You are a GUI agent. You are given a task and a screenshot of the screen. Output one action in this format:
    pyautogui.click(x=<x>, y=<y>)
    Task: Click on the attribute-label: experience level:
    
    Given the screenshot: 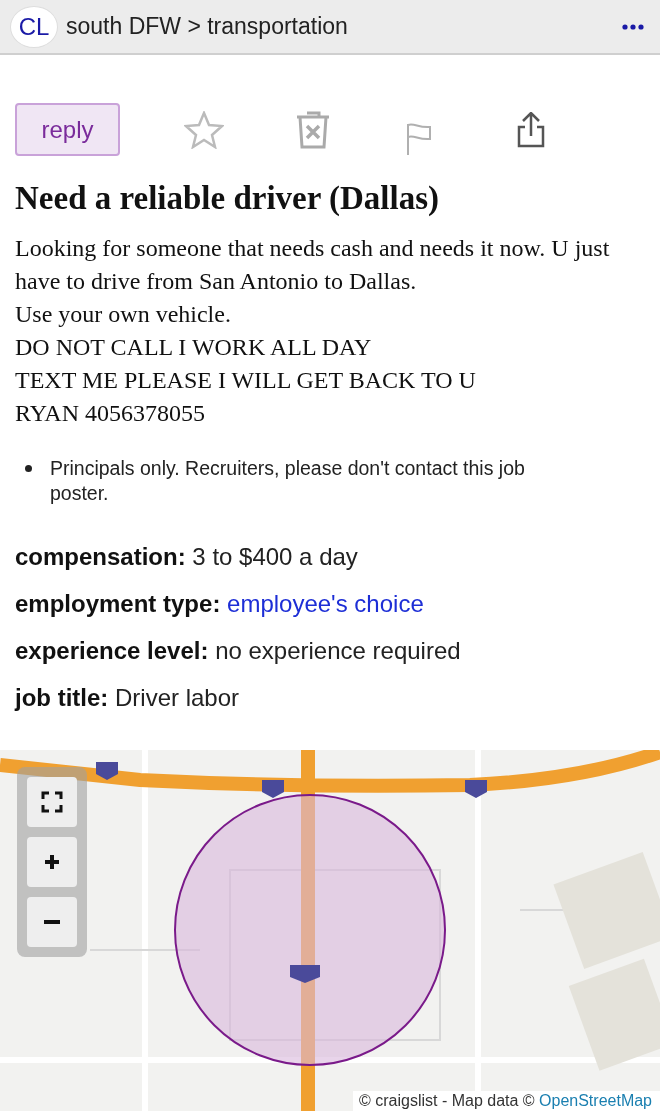 What is the action you would take?
    pyautogui.click(x=112, y=650)
    